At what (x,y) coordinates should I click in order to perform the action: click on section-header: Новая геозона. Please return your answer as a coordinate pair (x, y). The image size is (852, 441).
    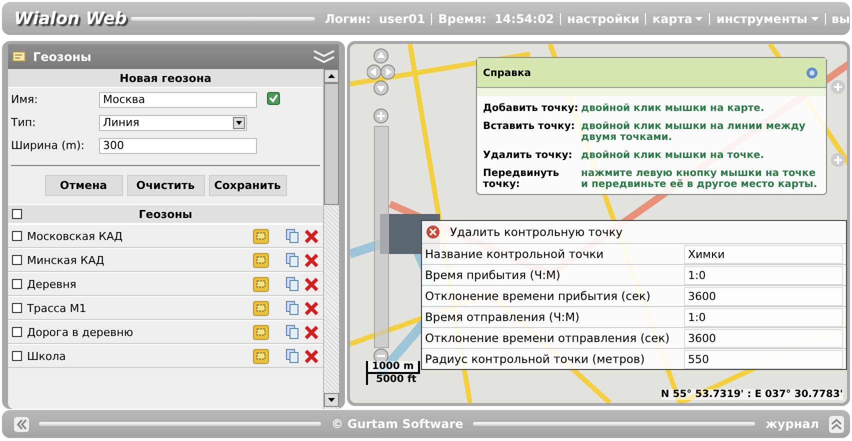
    Looking at the image, I should click on (165, 78).